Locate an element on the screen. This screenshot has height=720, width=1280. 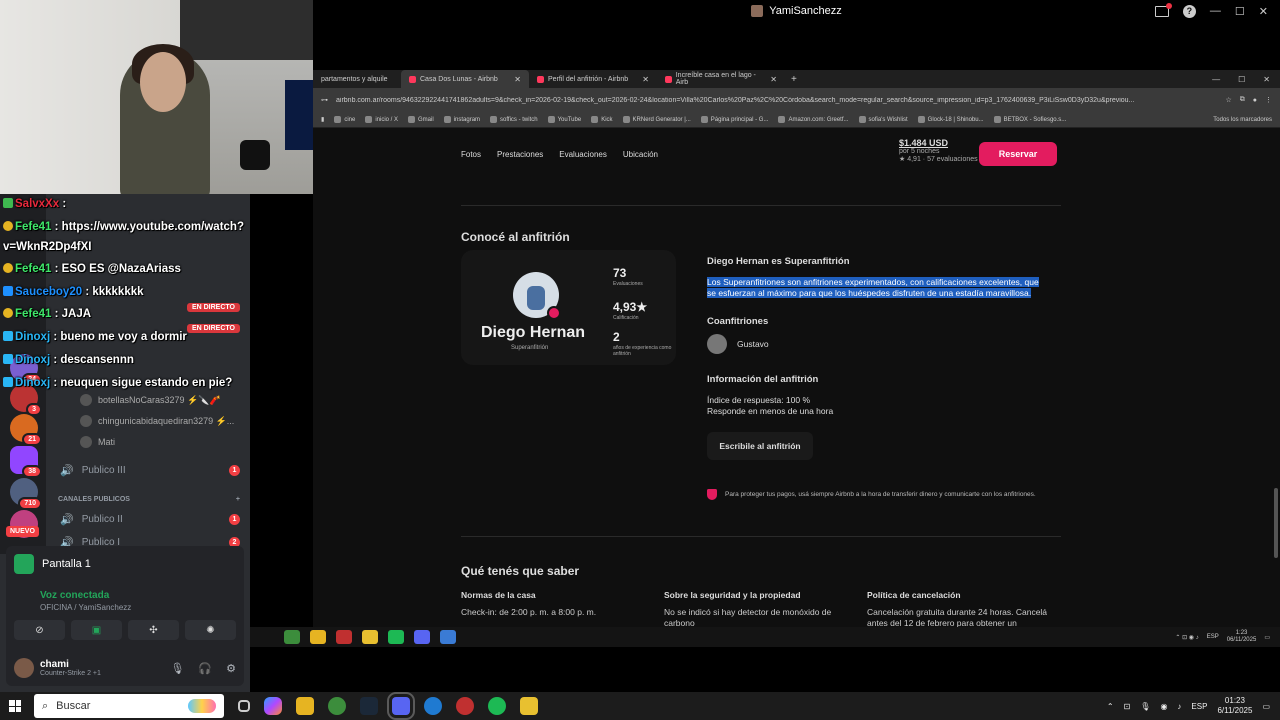
camera-off-button: ⊘ is located at coordinates (39, 630).